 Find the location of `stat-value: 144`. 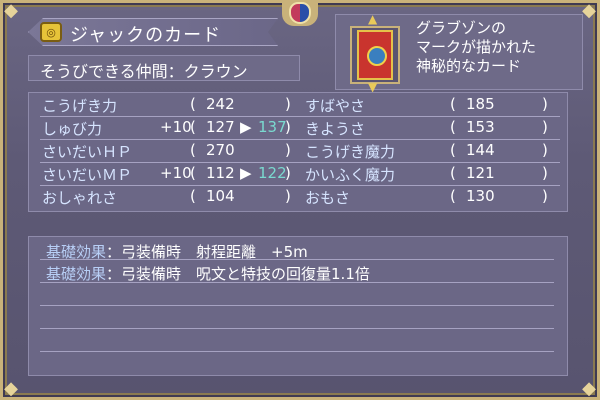

stat-value: 144 is located at coordinates (480, 150).